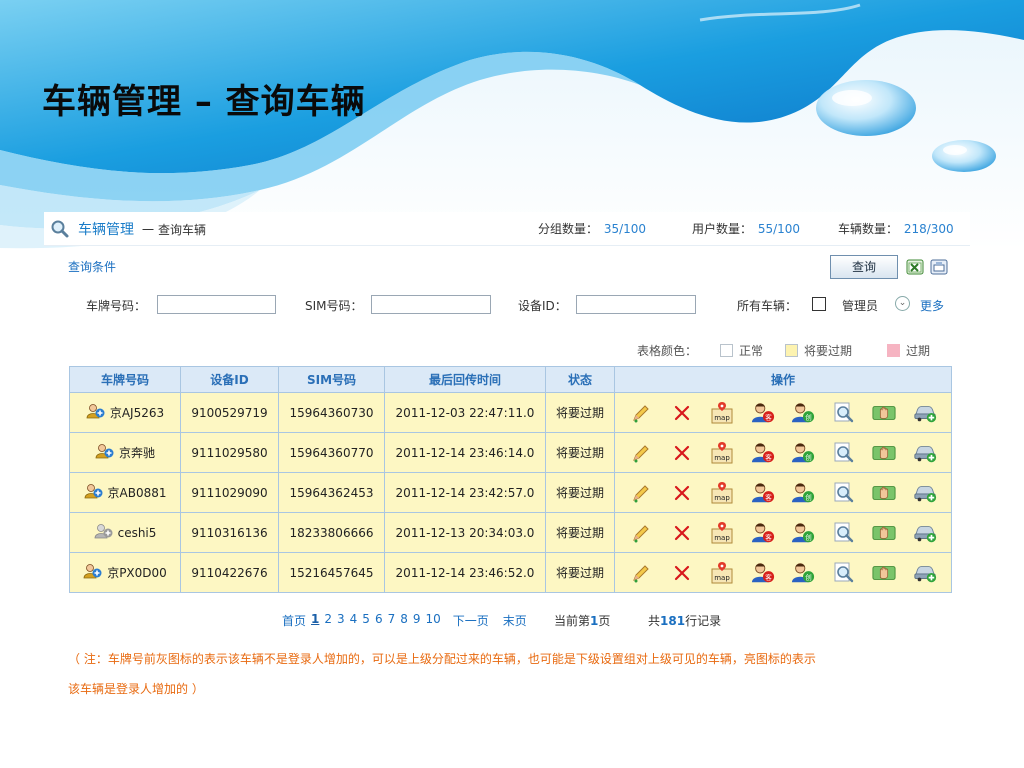 This screenshot has width=1024, height=768. I want to click on plate-input, so click(216, 304).